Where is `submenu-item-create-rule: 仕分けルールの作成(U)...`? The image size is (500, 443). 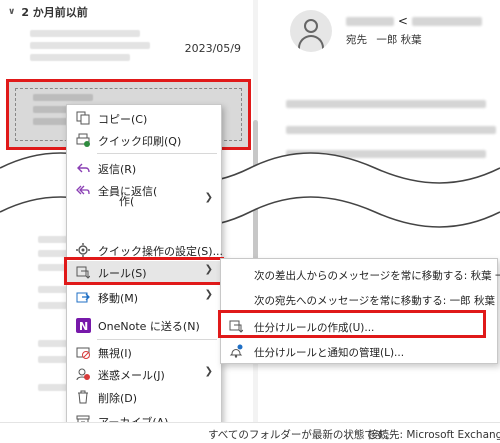 submenu-item-create-rule: 仕分けルールの作成(U)... is located at coordinates (359, 327).